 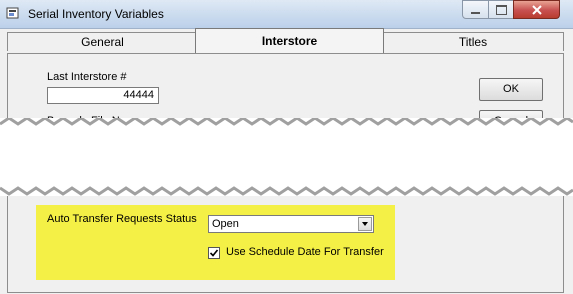 I want to click on auto-transfer-value: Open, so click(x=225, y=224).